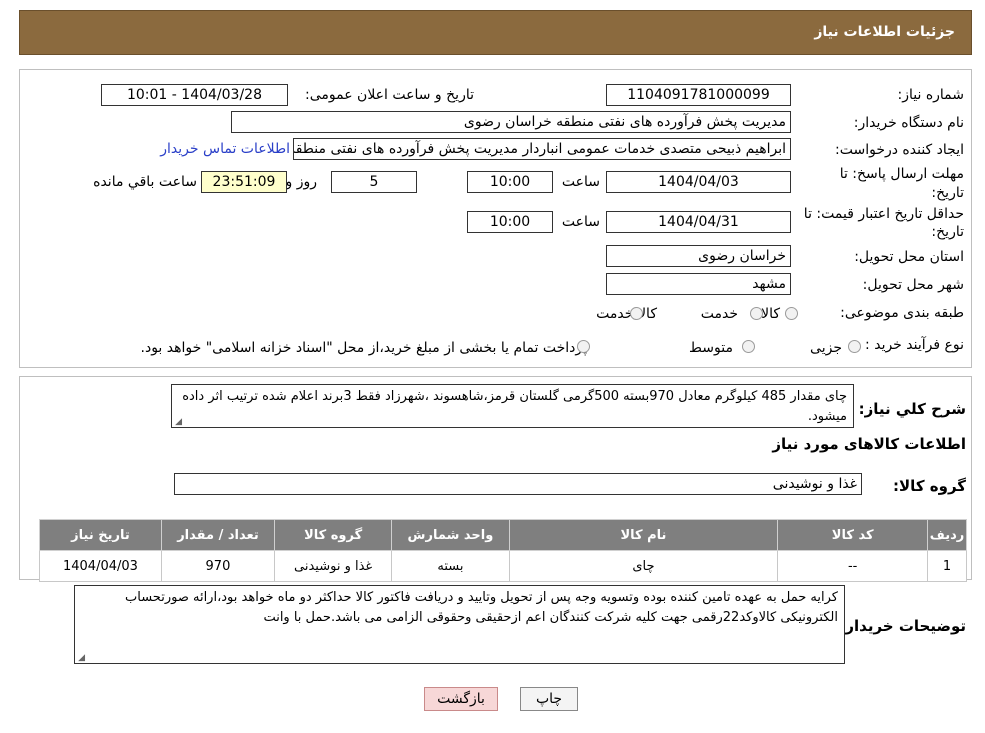 This screenshot has width=985, height=733. Describe the element at coordinates (884, 32) in the screenshot. I see `page-title: جزئیات اطلاعات نیاز` at that location.